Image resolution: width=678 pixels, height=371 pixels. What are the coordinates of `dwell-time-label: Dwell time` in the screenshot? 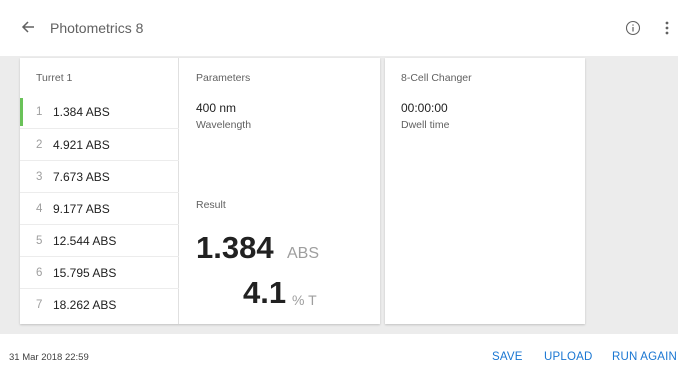 It's located at (425, 125).